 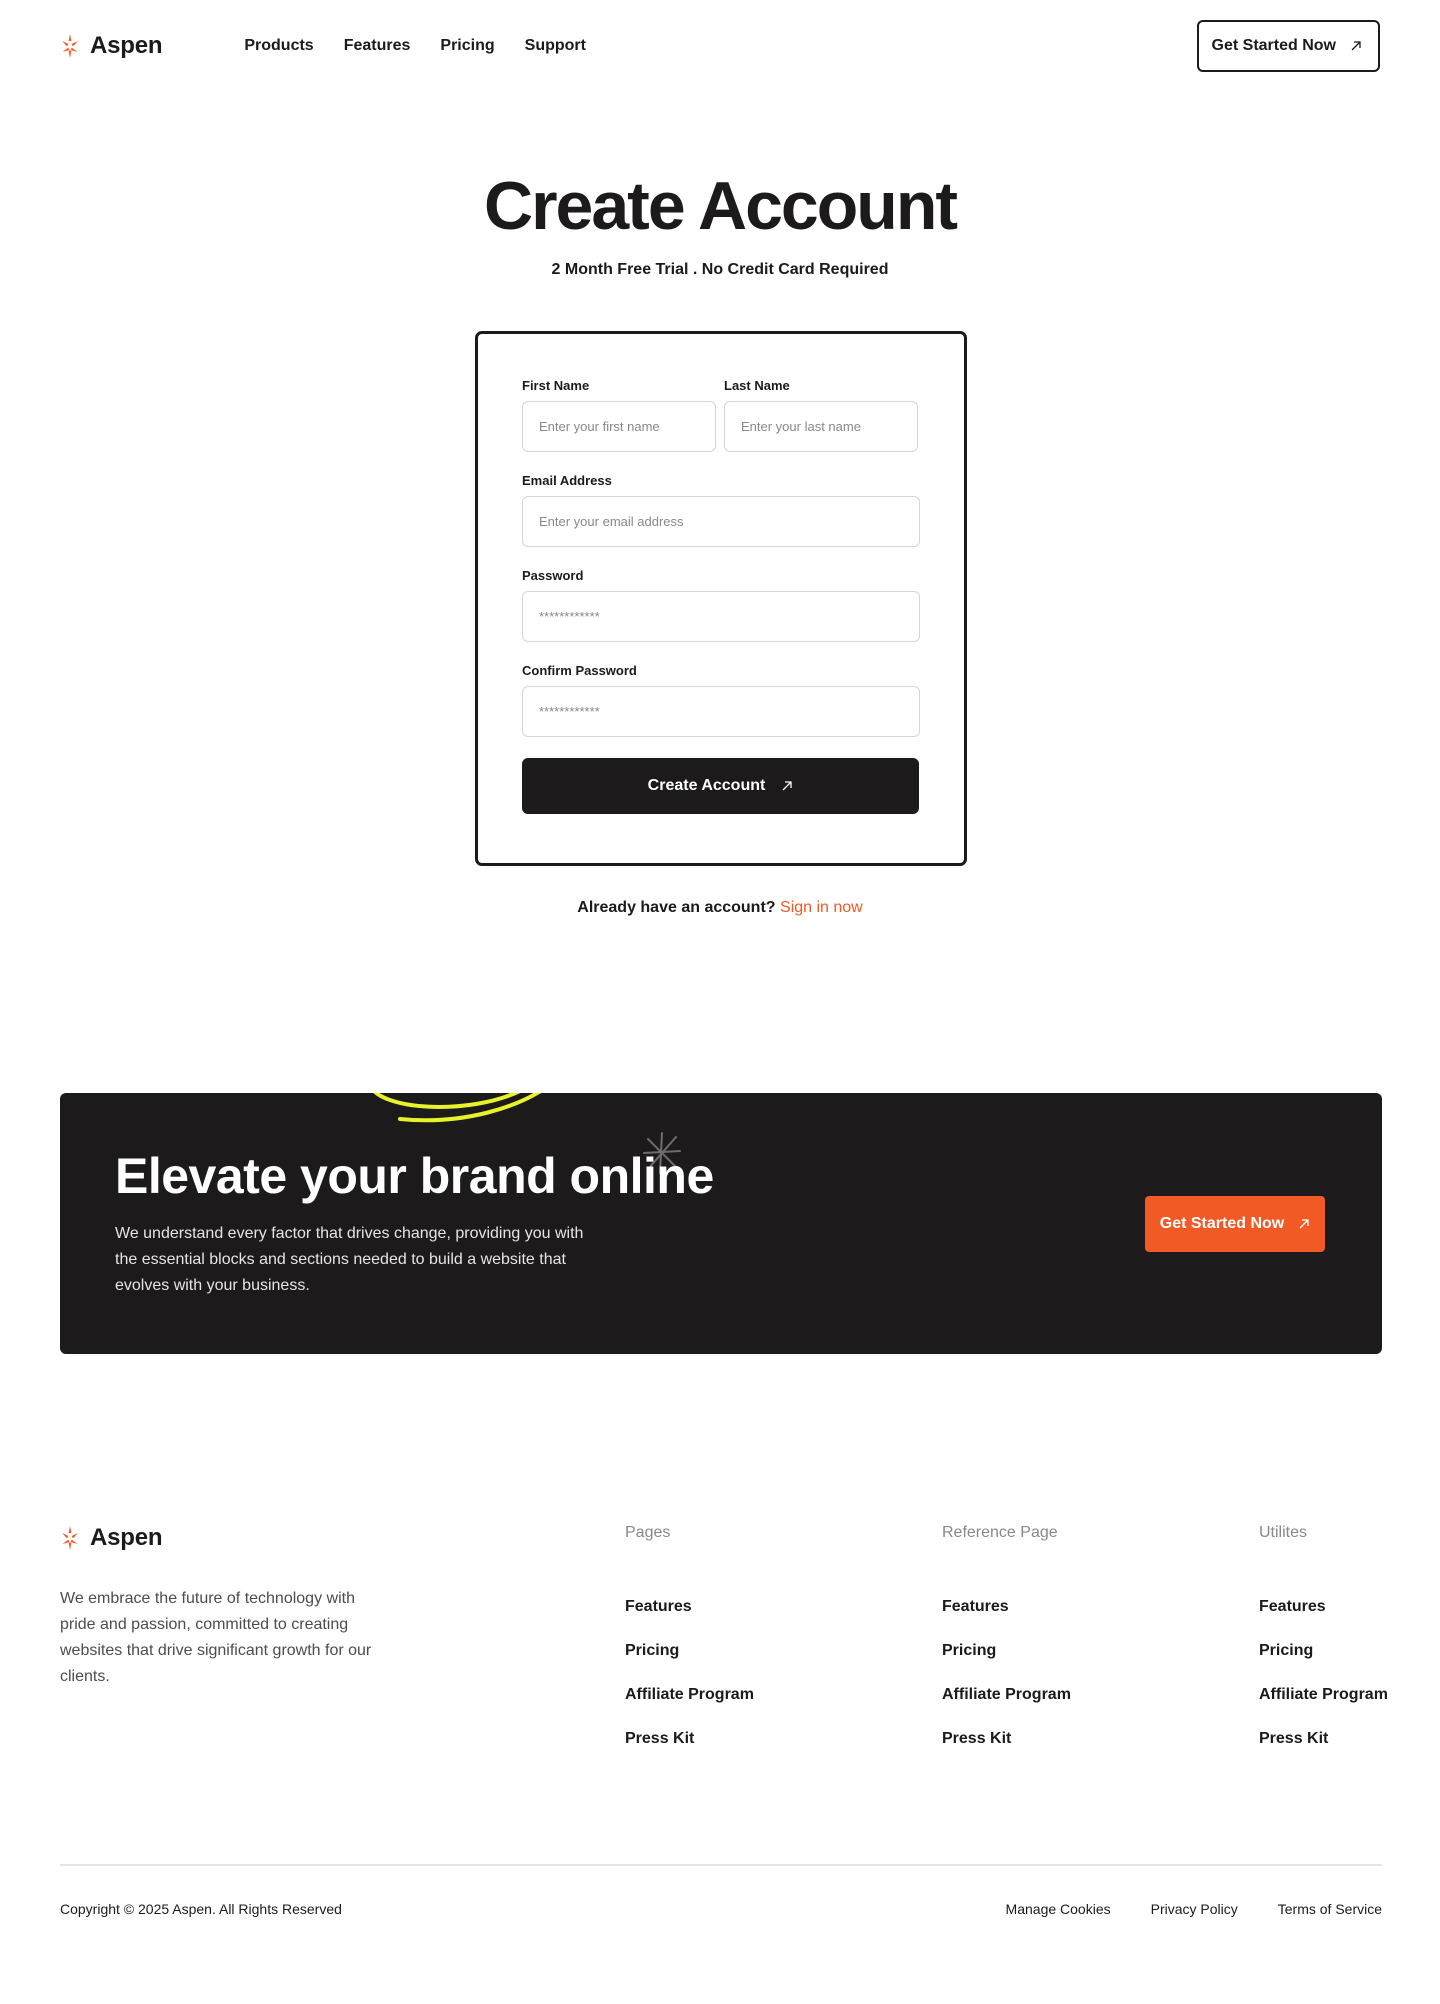 What do you see at coordinates (278, 46) in the screenshot?
I see `nav-products: Products` at bounding box center [278, 46].